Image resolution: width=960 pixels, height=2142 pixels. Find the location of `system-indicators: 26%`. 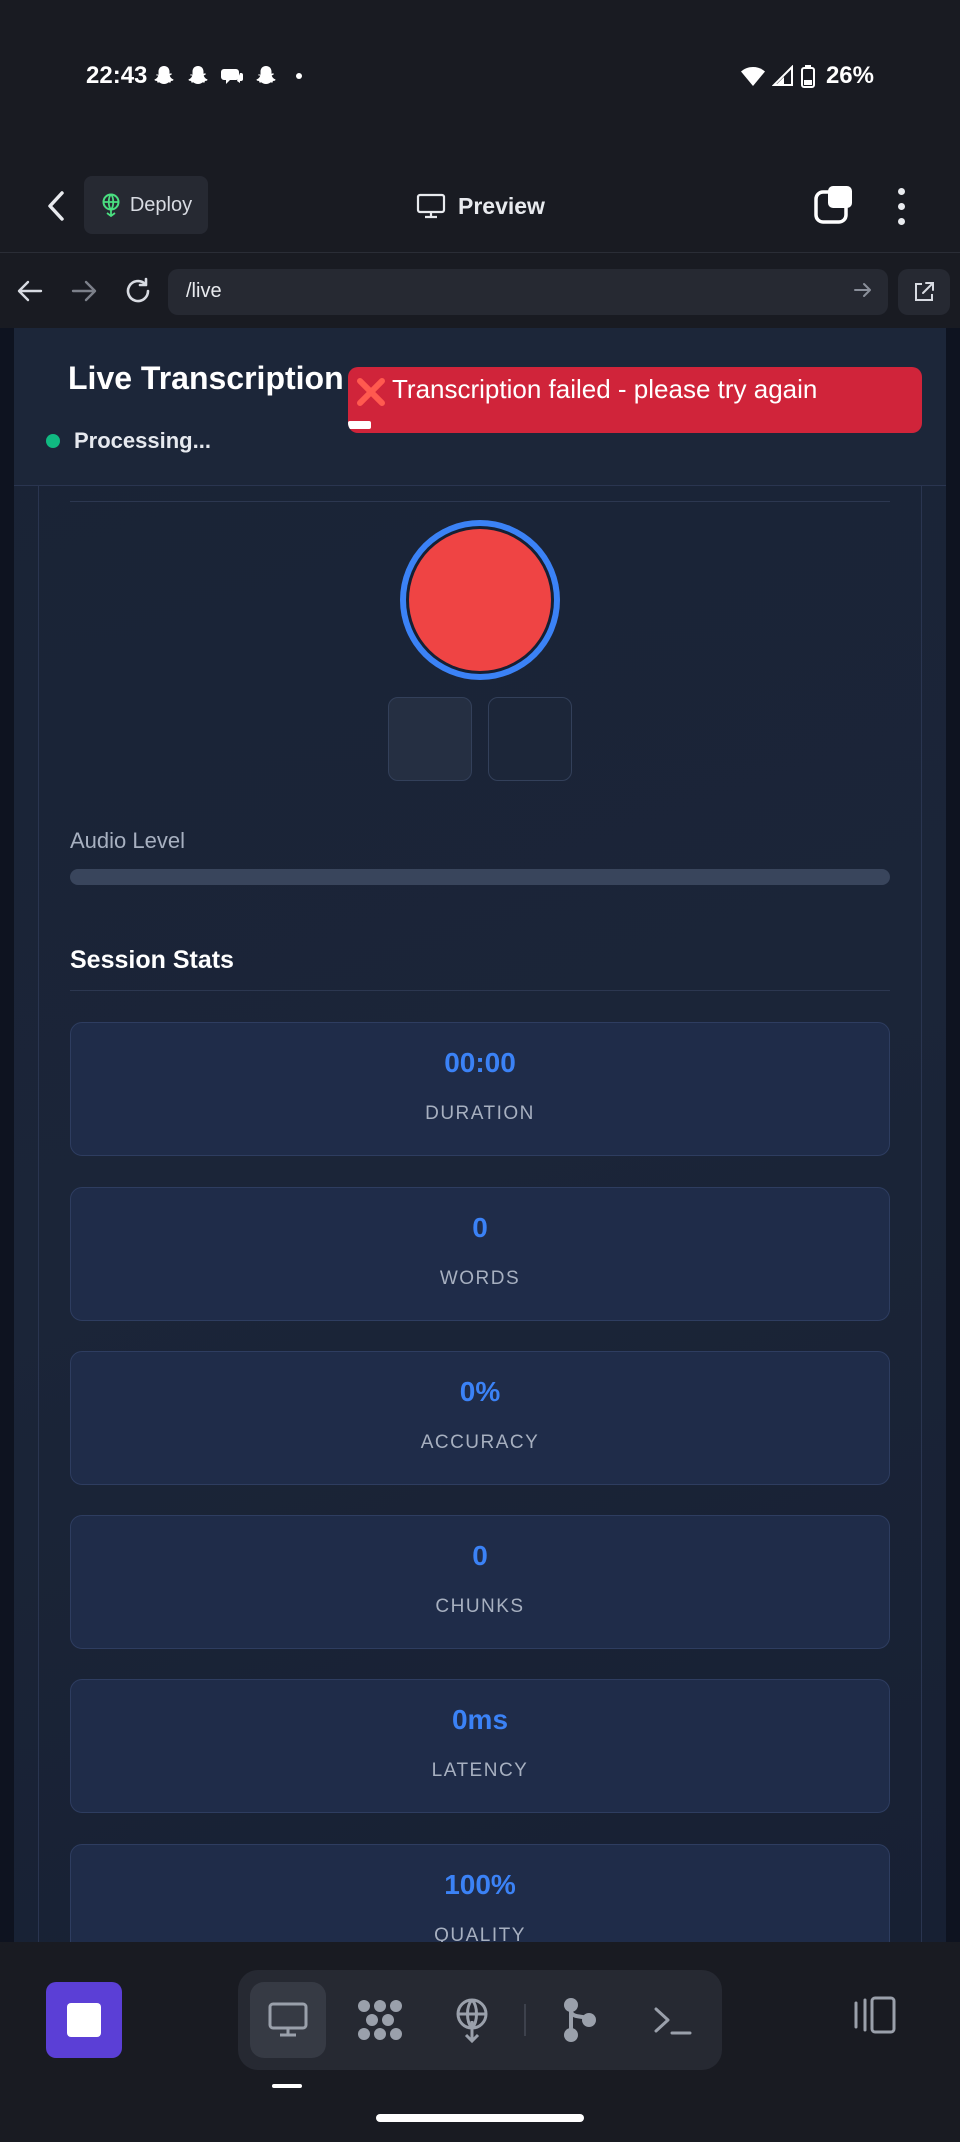

system-indicators: 26% is located at coordinates (807, 76).